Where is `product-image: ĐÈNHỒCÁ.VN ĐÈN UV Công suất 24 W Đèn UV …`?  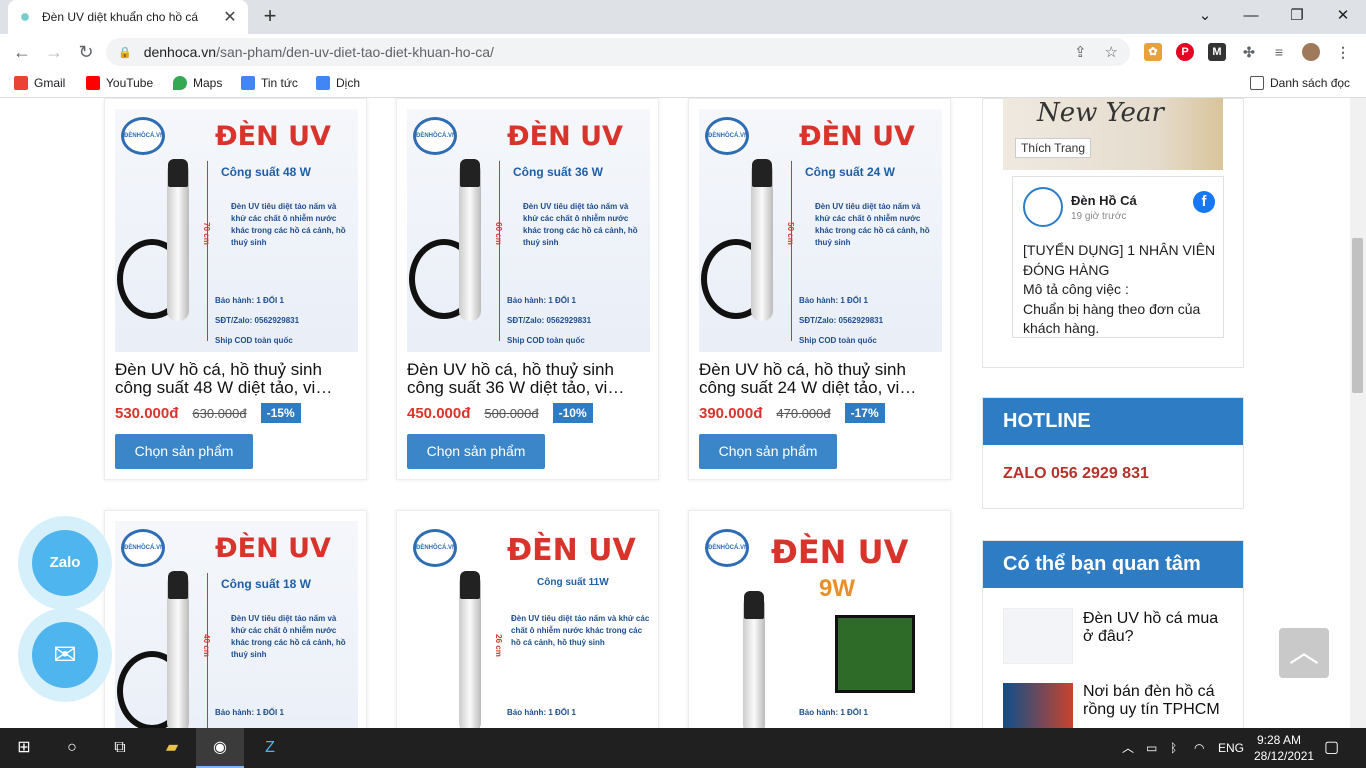
product-image: ĐÈNHỒCÁ.VN ĐÈN UV Công suất 24 W Đèn UV … is located at coordinates (820, 230).